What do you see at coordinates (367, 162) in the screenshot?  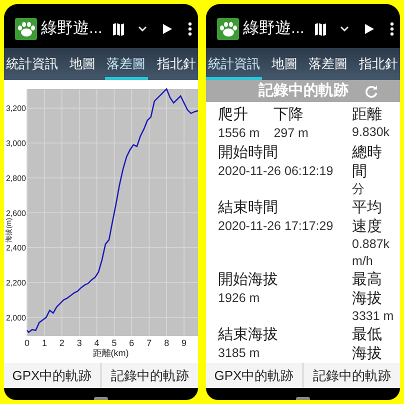 I see `stat-label: 總時間` at bounding box center [367, 162].